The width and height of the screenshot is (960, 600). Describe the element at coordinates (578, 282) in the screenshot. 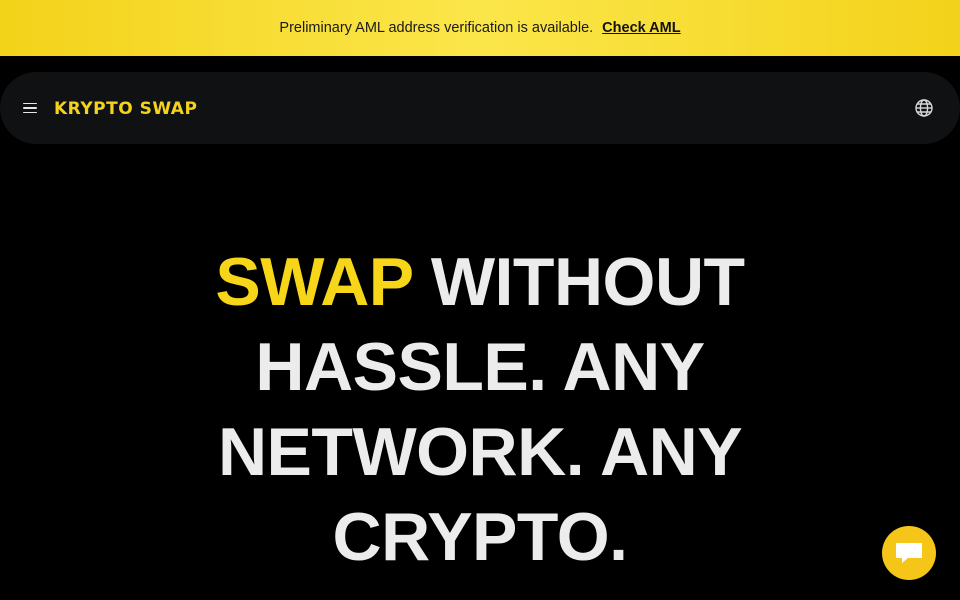

I see `hero-line-1-rest: WITHOUT` at that location.